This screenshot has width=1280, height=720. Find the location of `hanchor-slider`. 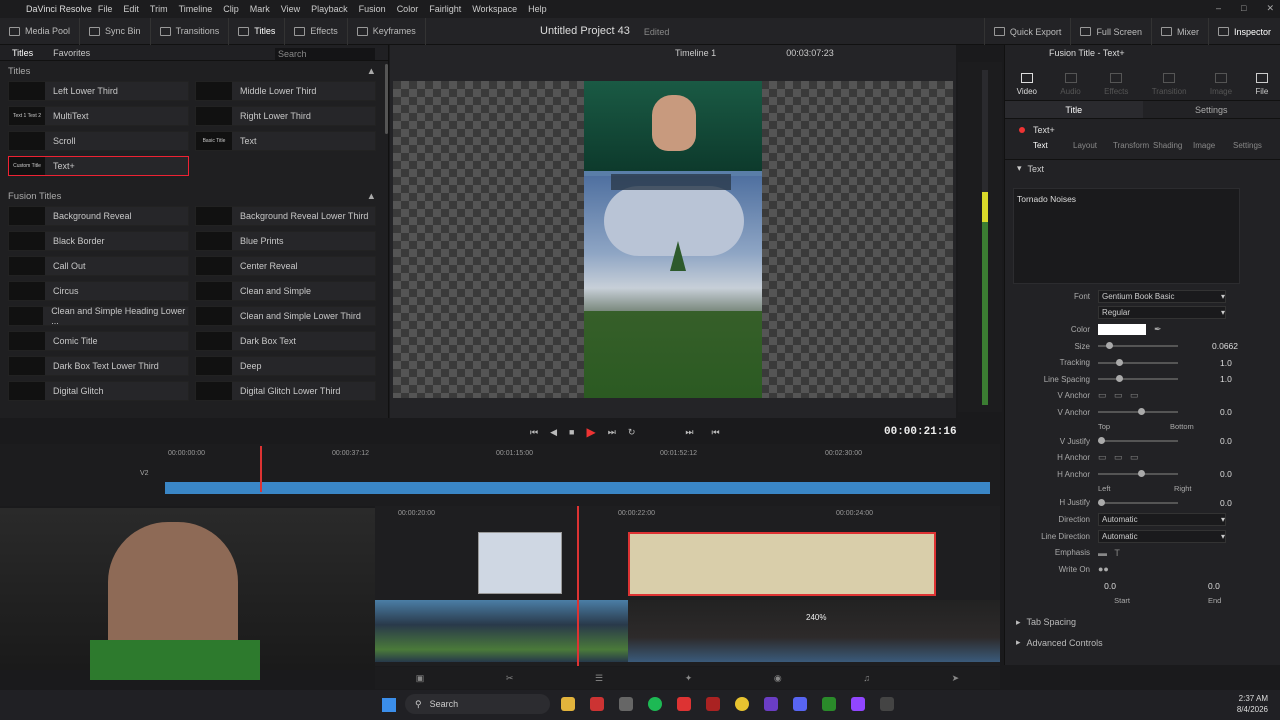

hanchor-slider is located at coordinates (1138, 474).